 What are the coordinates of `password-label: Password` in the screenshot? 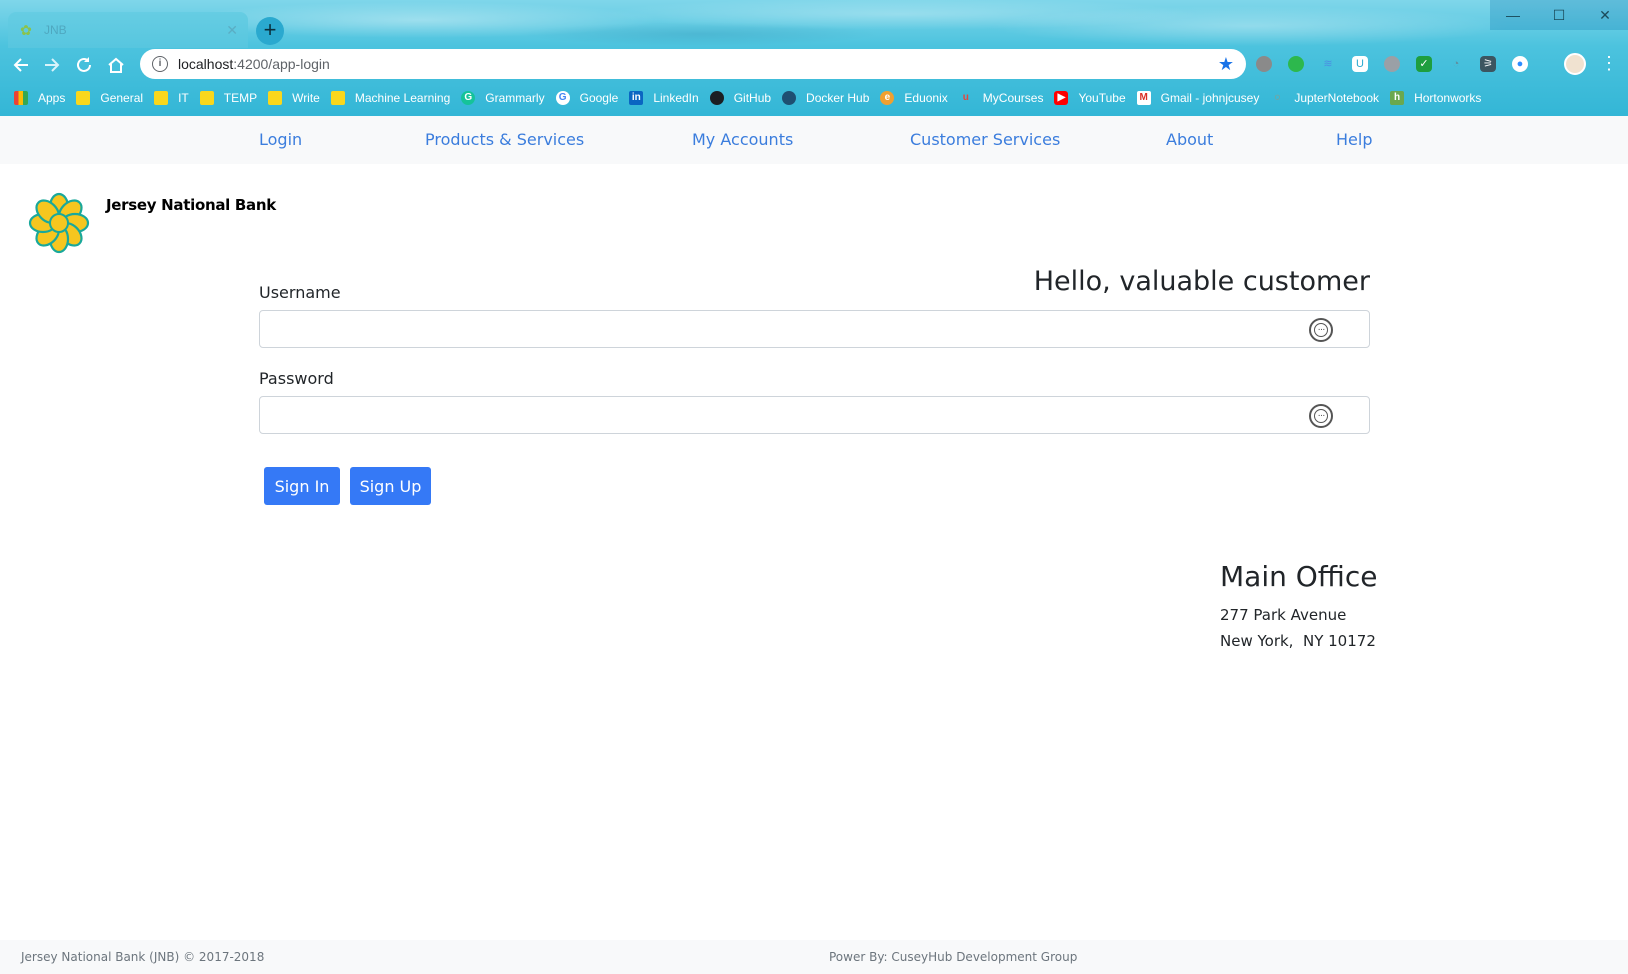 It's located at (296, 378).